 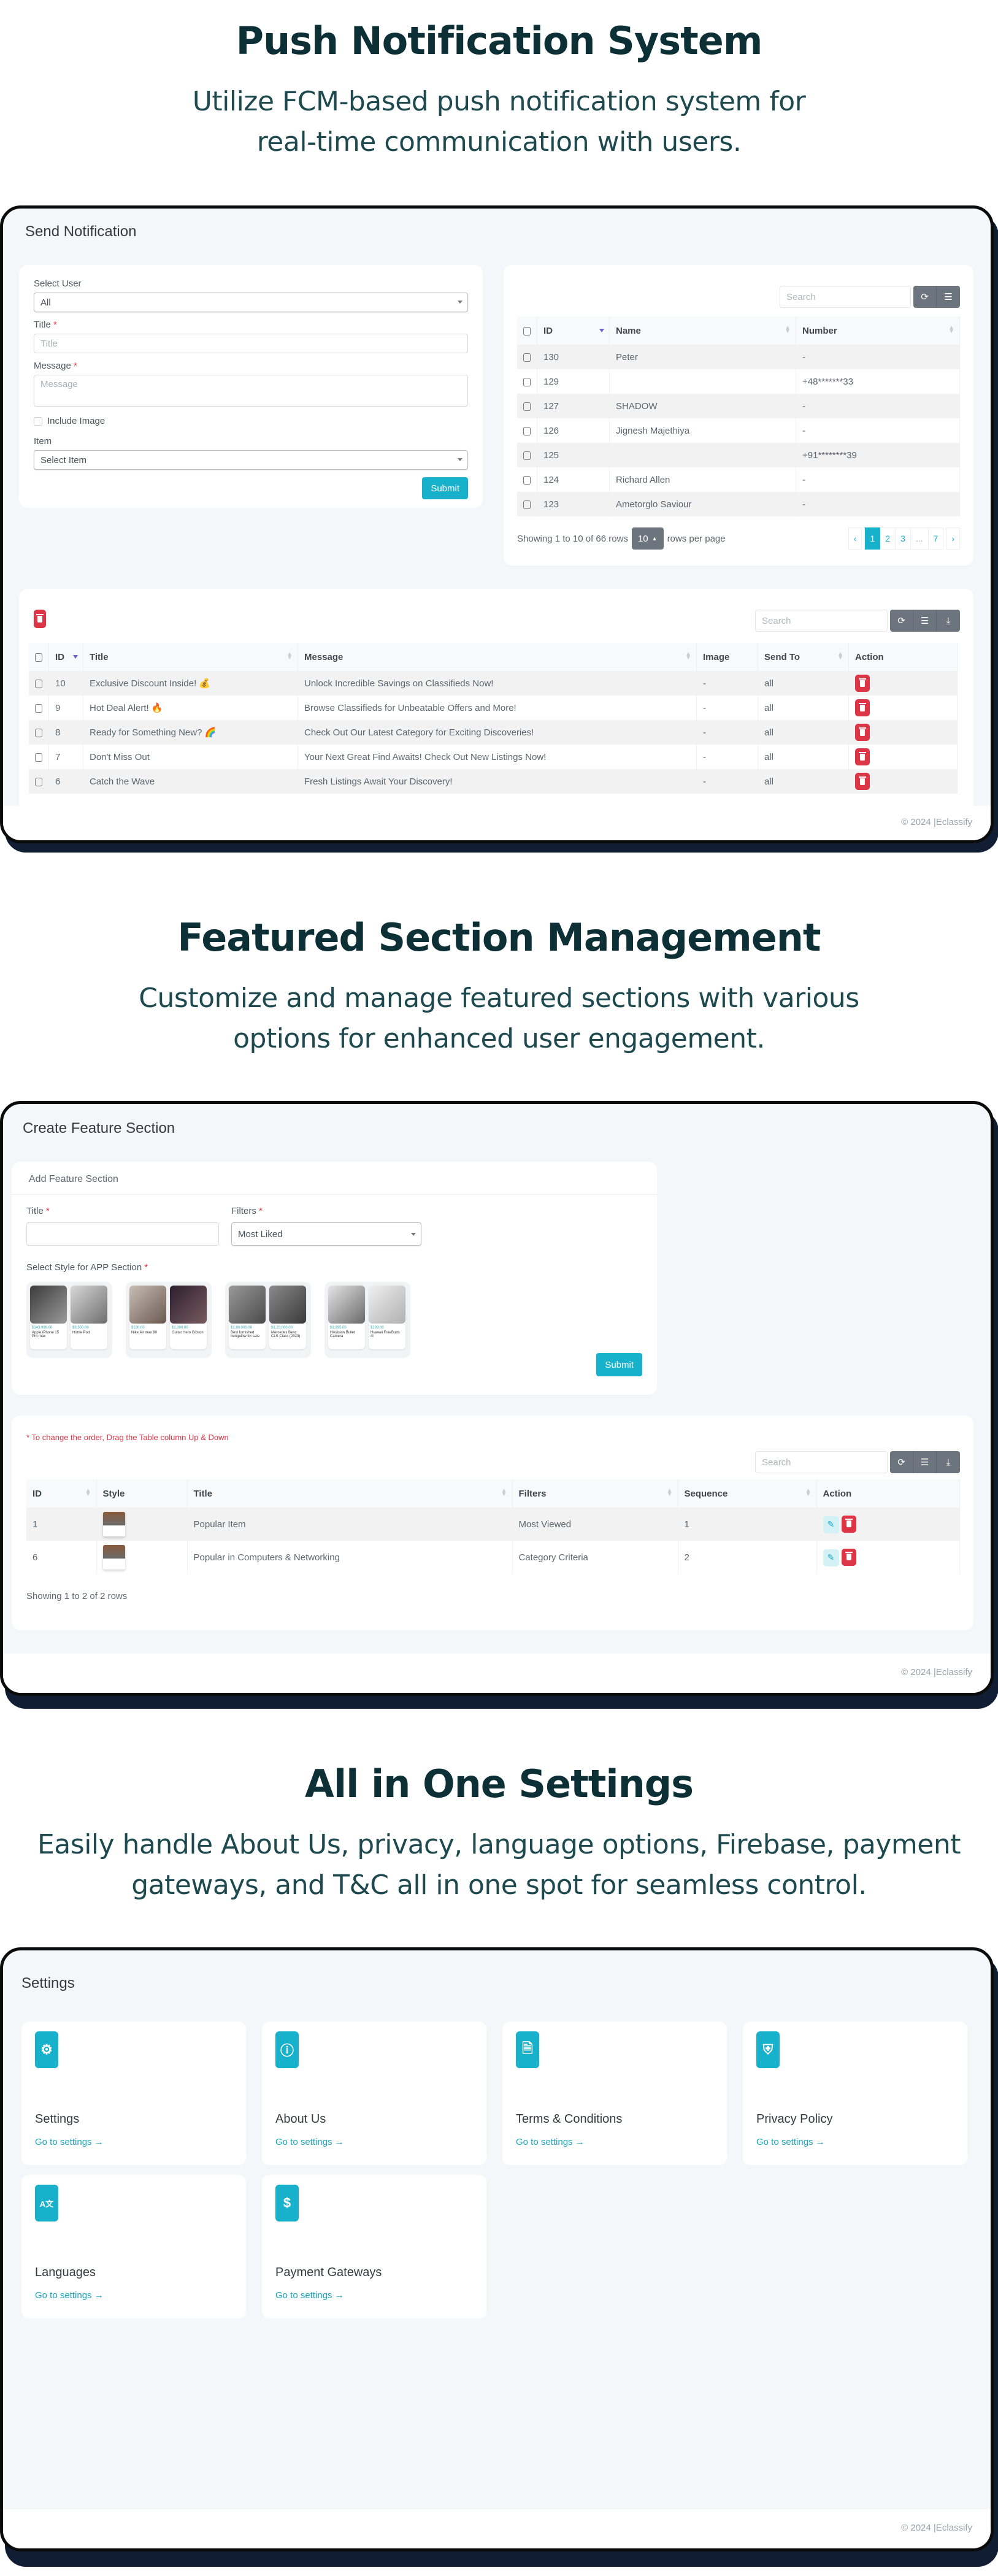 I want to click on bulk-delete-button, so click(x=40, y=619).